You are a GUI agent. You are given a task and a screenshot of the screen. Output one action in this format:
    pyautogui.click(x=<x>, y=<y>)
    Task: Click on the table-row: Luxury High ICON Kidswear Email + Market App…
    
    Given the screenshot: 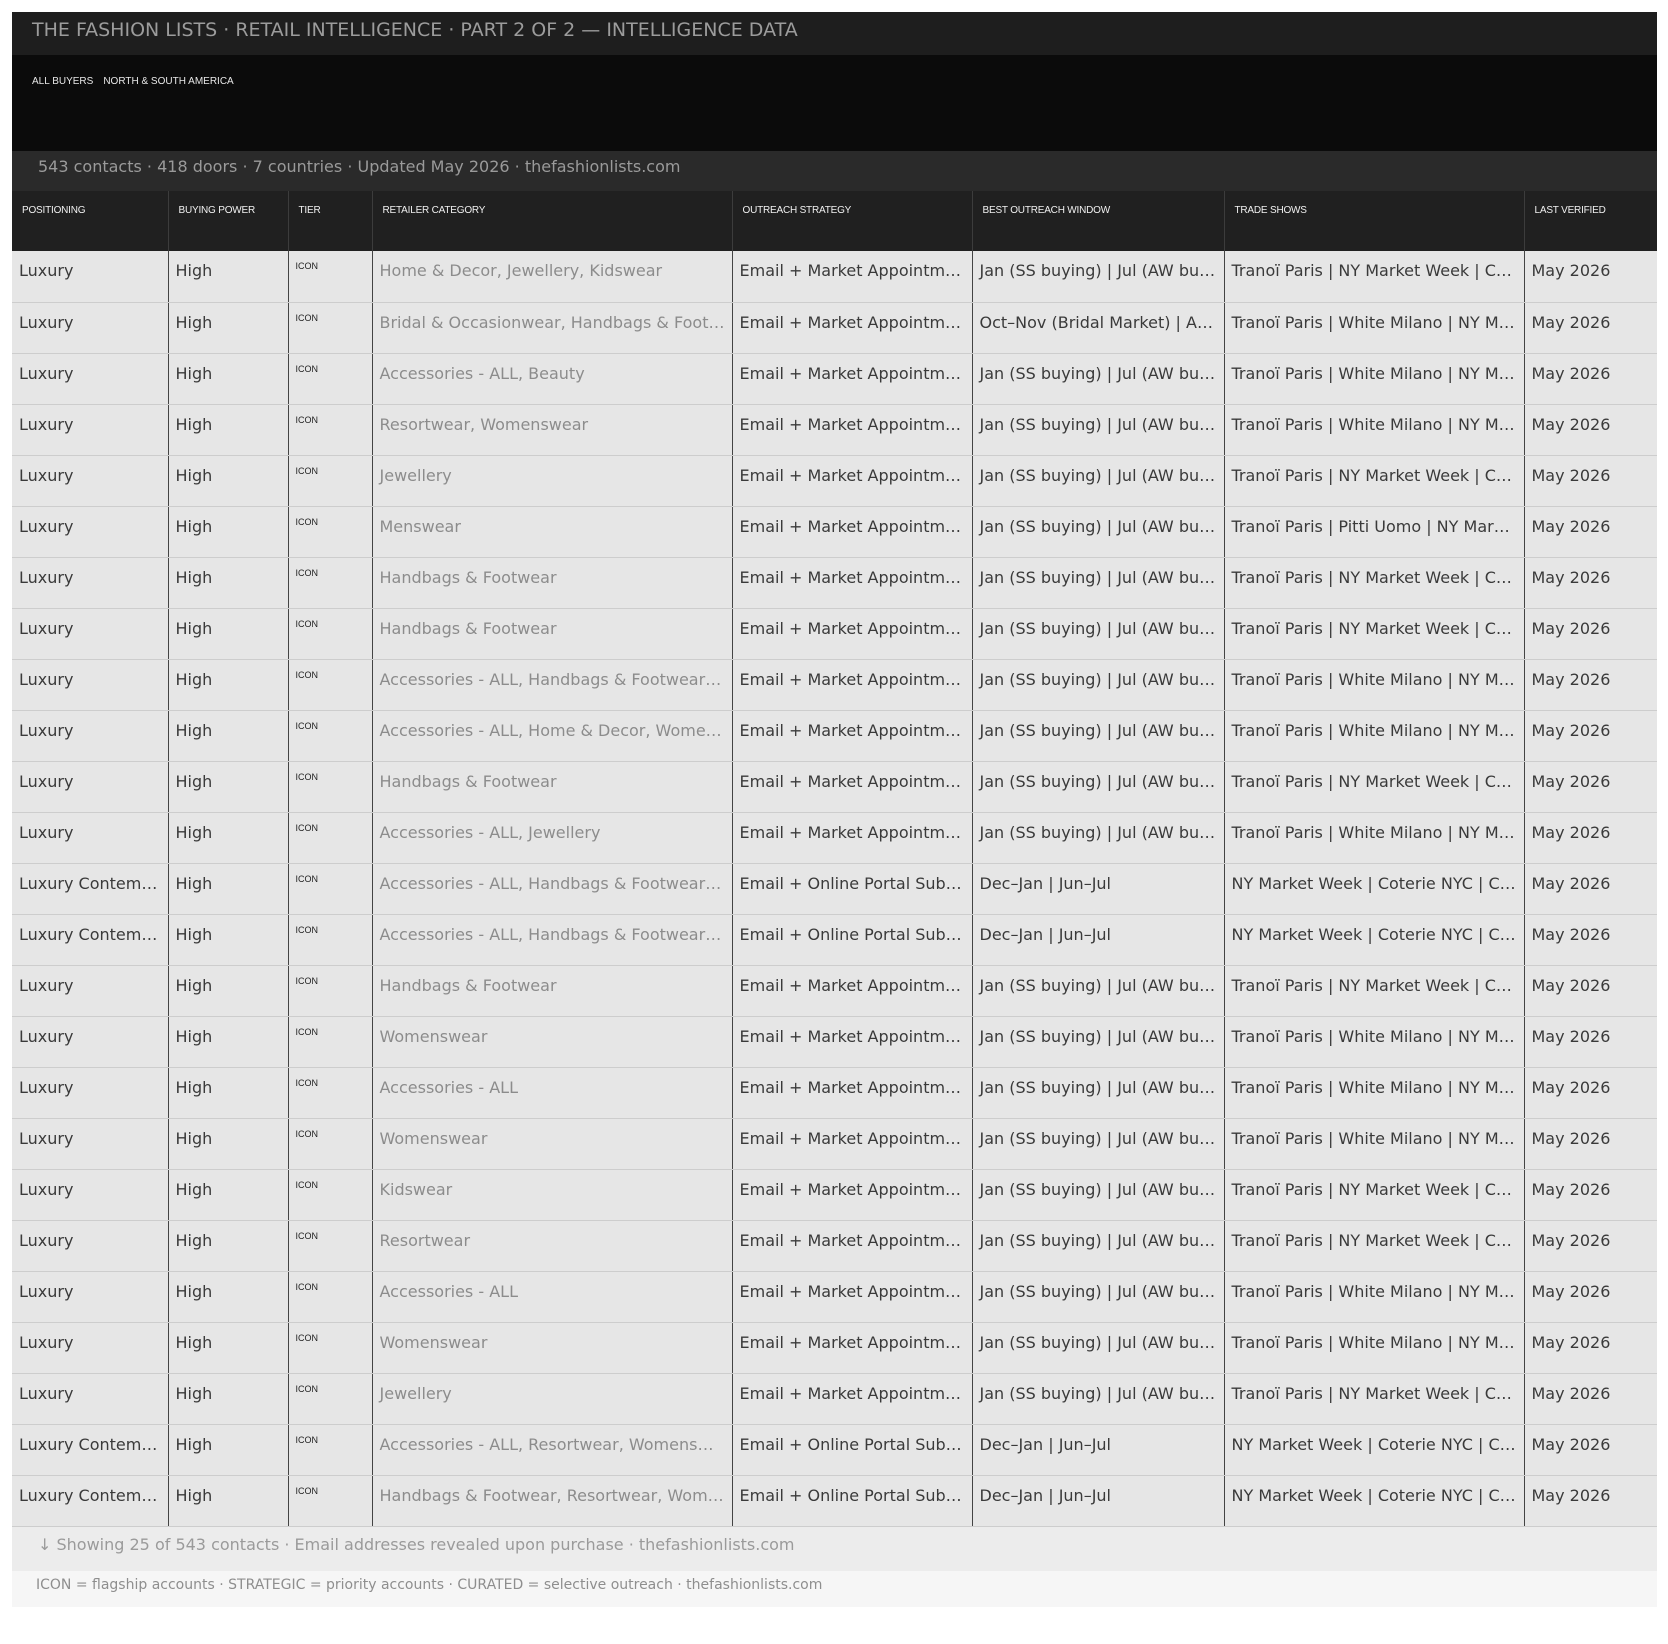 What is the action you would take?
    pyautogui.click(x=834, y=1195)
    